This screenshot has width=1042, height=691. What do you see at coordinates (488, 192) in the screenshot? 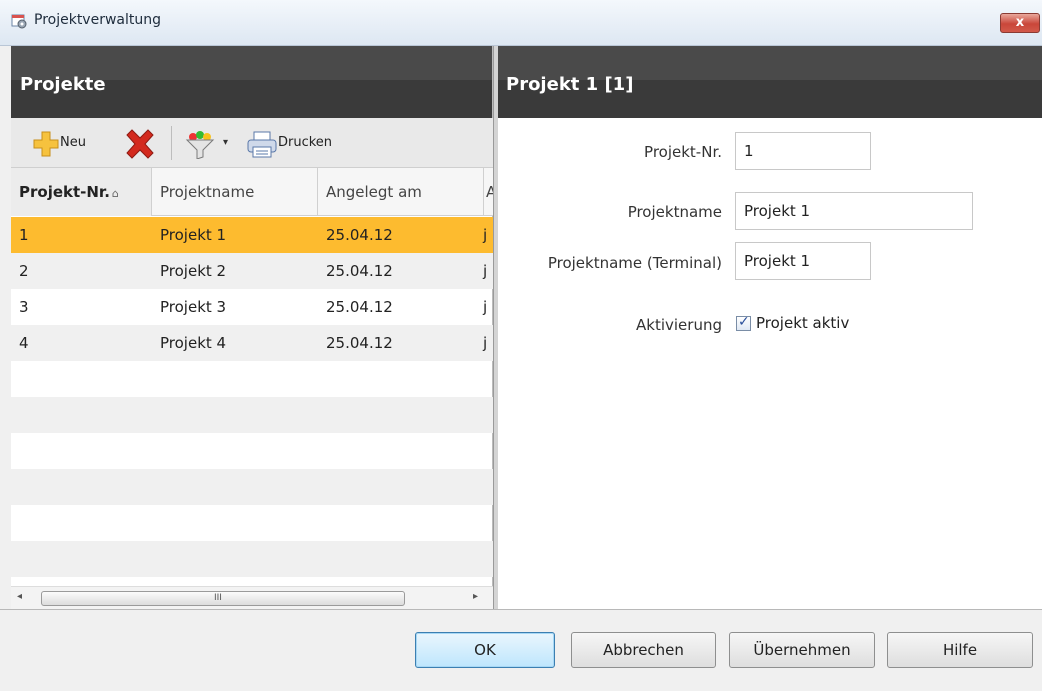
I see `column-header-truncated: A` at bounding box center [488, 192].